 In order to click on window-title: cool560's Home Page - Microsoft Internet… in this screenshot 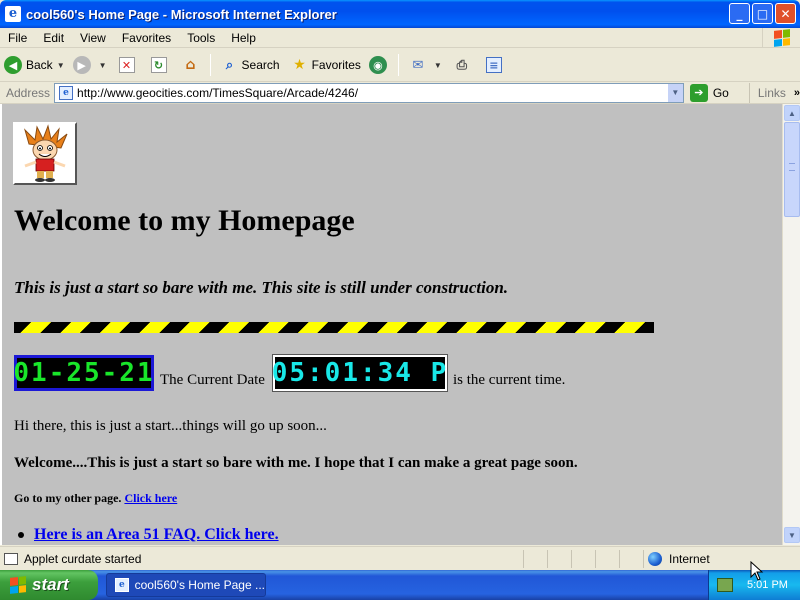, I will do `click(181, 14)`.